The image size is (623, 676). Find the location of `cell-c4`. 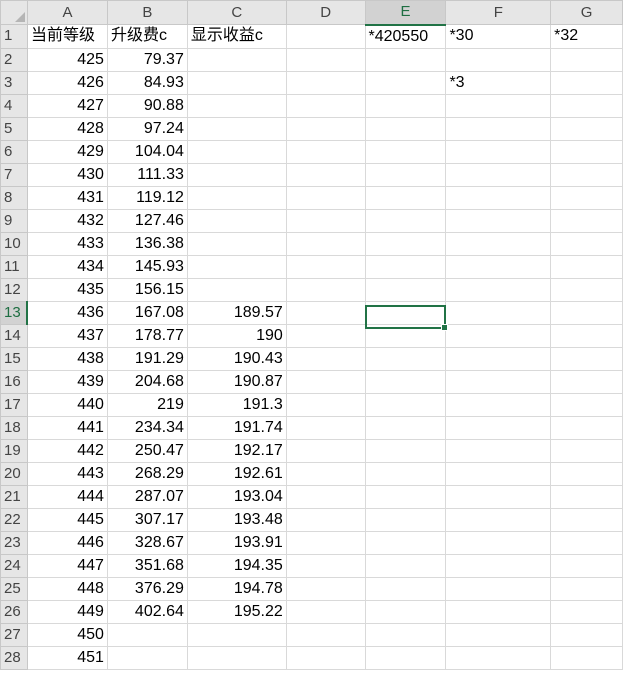

cell-c4 is located at coordinates (236, 105).